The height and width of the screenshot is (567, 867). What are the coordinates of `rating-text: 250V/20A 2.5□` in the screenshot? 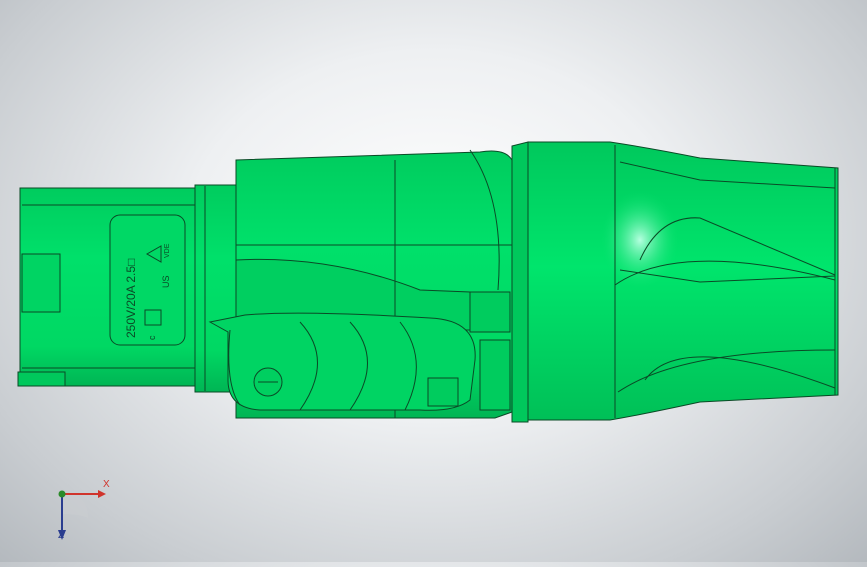 It's located at (131, 298).